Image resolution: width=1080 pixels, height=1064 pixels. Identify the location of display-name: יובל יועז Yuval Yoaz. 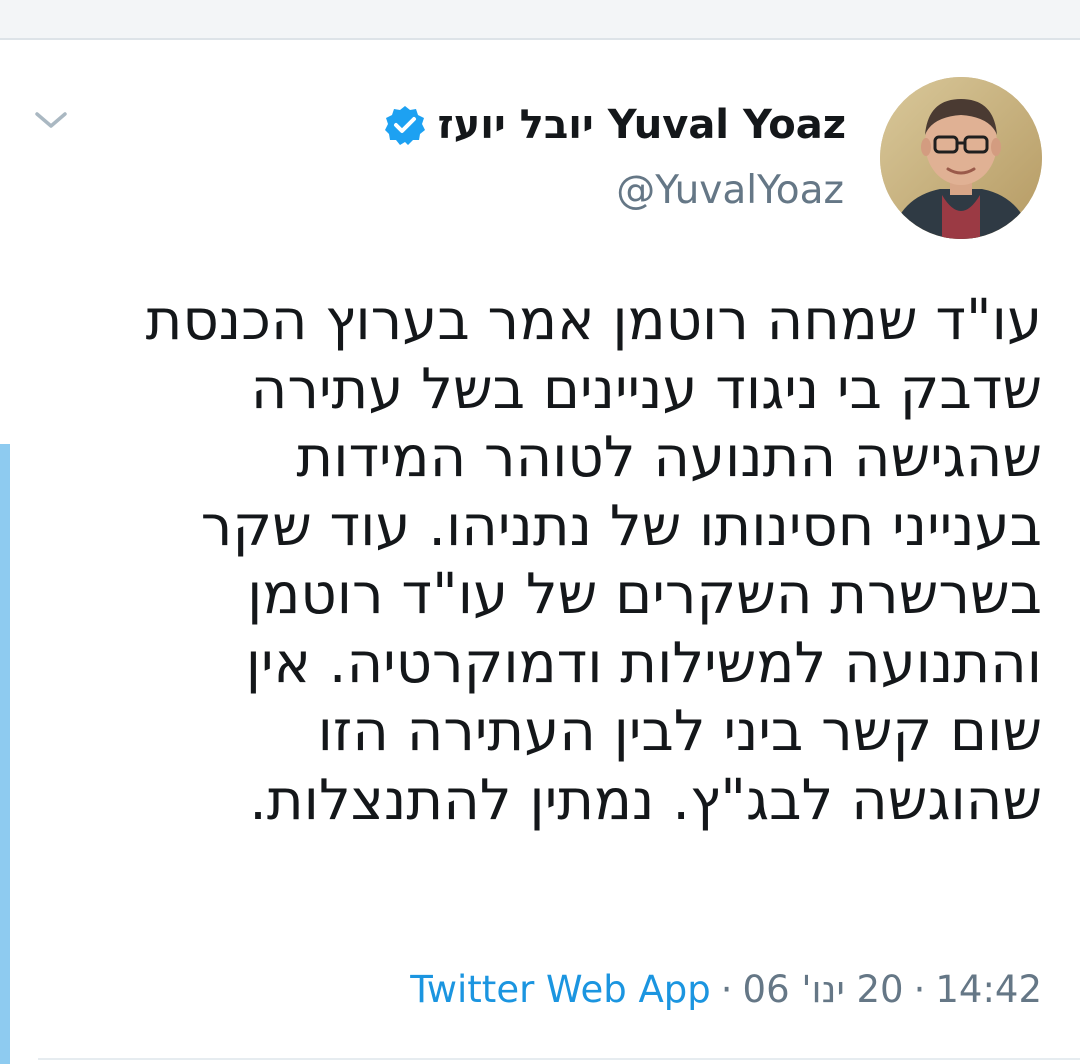
(641, 125).